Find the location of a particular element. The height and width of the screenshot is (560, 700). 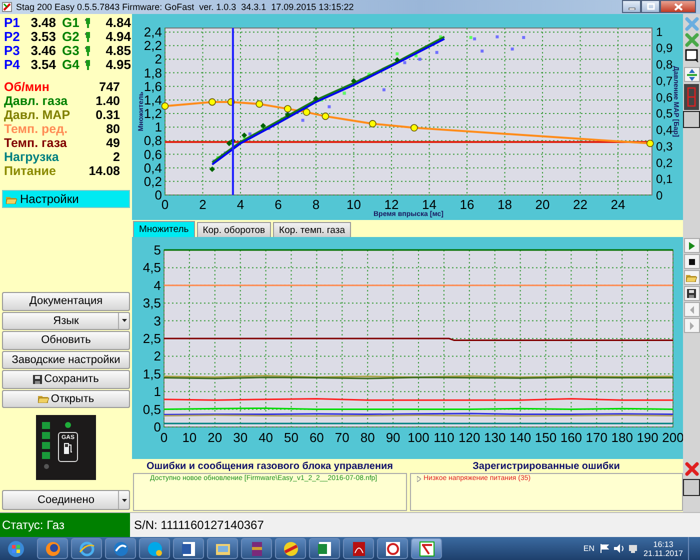

axis-tick-label: 120 is located at coordinates (469, 437).